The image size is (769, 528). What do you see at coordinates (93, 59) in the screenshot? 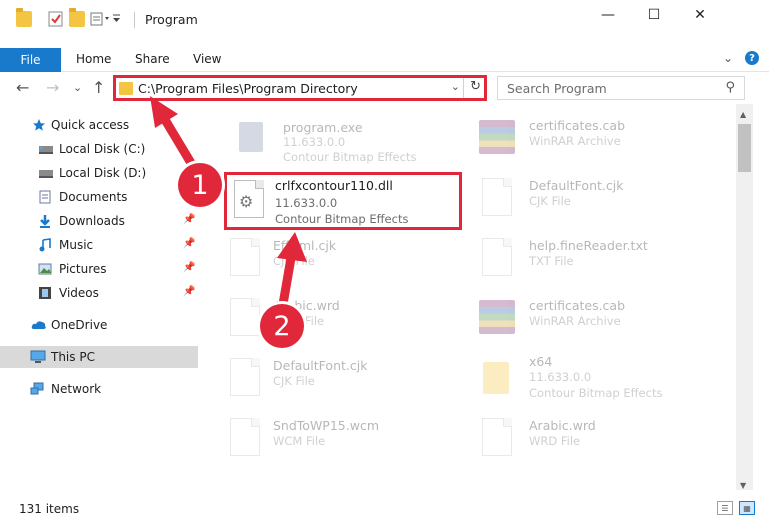
I see `tab-home: Home` at bounding box center [93, 59].